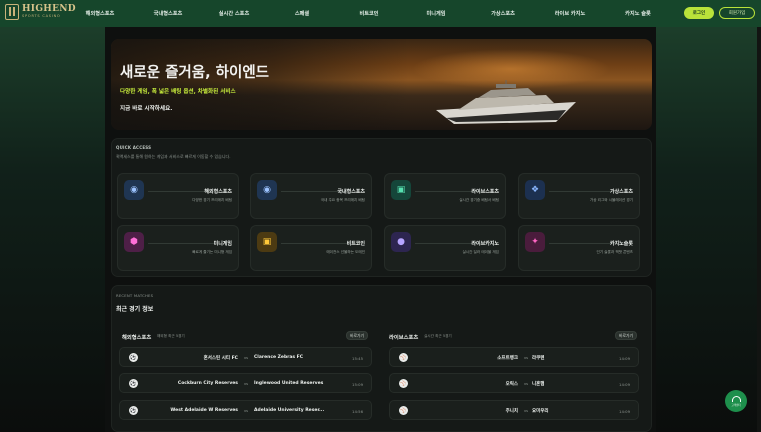 This screenshot has height=432, width=761. I want to click on hero-title: 새로운 즐거움, 하이엔드, so click(195, 73).